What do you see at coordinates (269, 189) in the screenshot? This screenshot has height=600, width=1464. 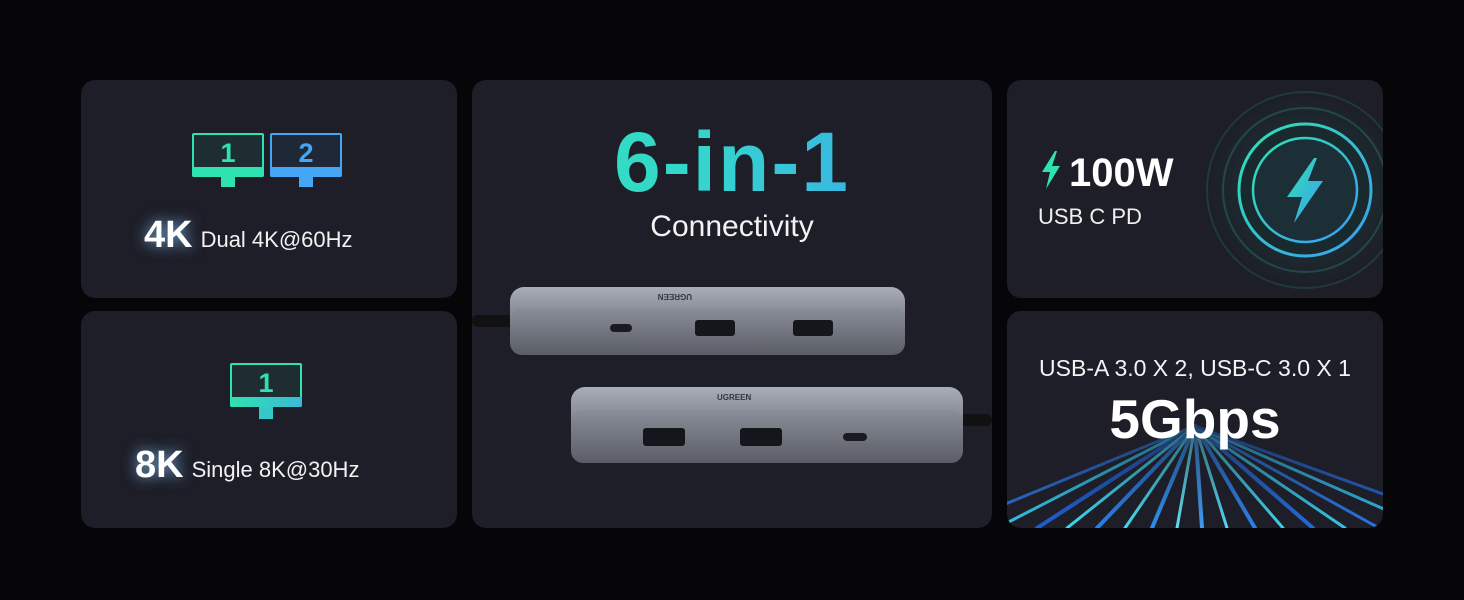 I see `dual-4k-card: 1 2 4K Dual 4K@60Hz` at bounding box center [269, 189].